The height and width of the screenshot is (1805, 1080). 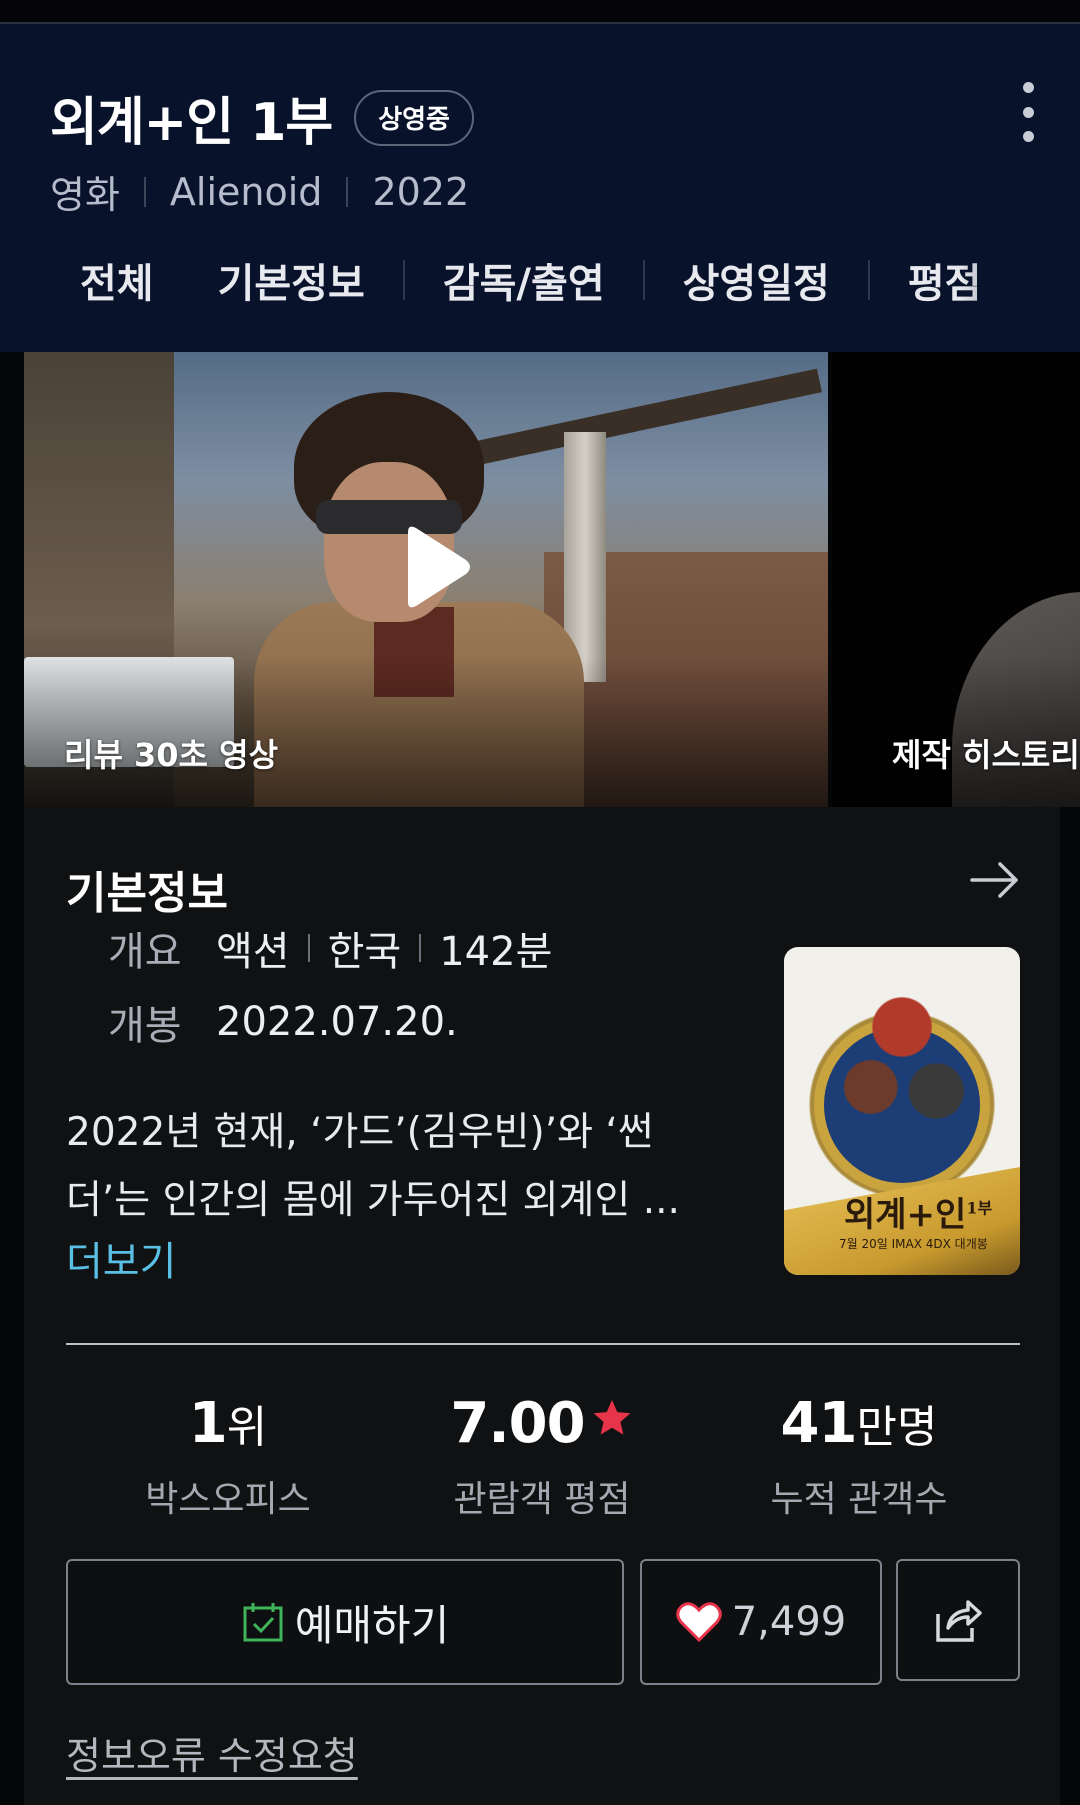 What do you see at coordinates (986, 755) in the screenshot?
I see `video-label: 제작 히스토리` at bounding box center [986, 755].